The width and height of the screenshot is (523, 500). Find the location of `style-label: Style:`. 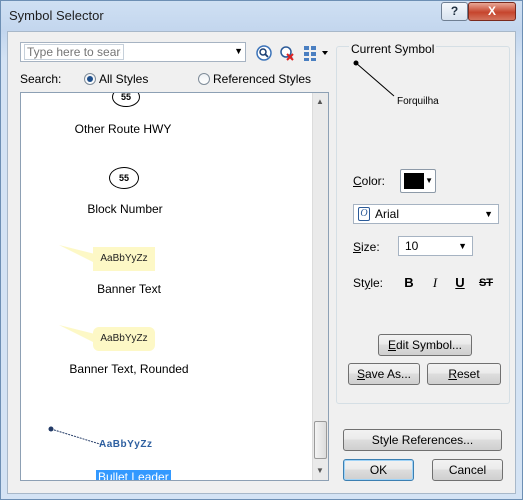

style-label: Style: is located at coordinates (368, 283).